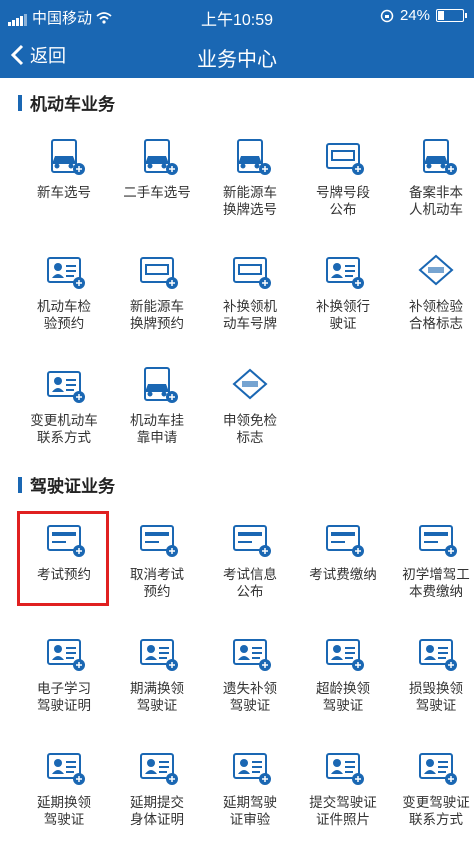 This screenshot has height=848, width=474. Describe the element at coordinates (157, 192) in the screenshot. I see `service-label: 二手车选号` at that location.